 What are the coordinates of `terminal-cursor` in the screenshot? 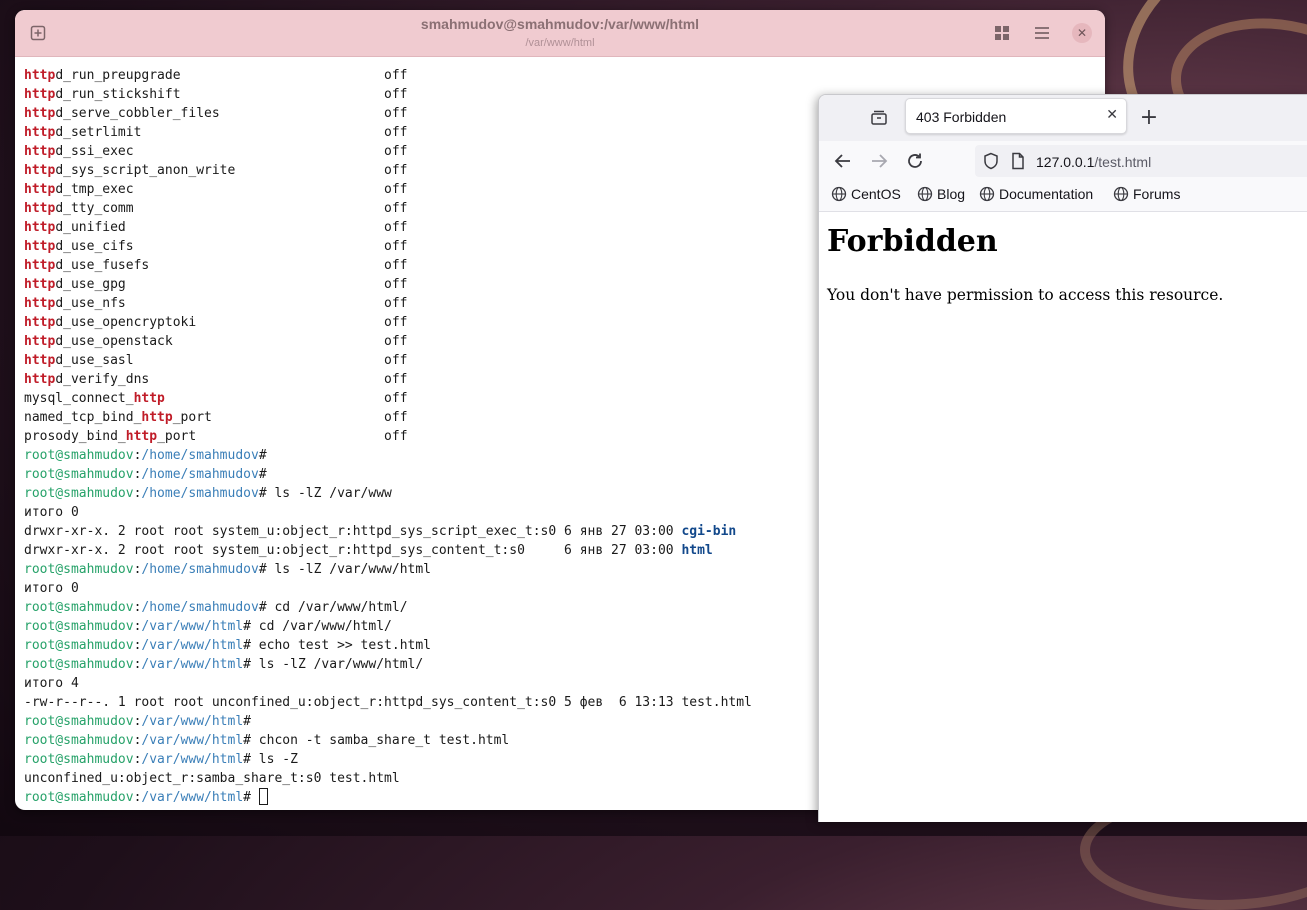 It's located at (263, 796).